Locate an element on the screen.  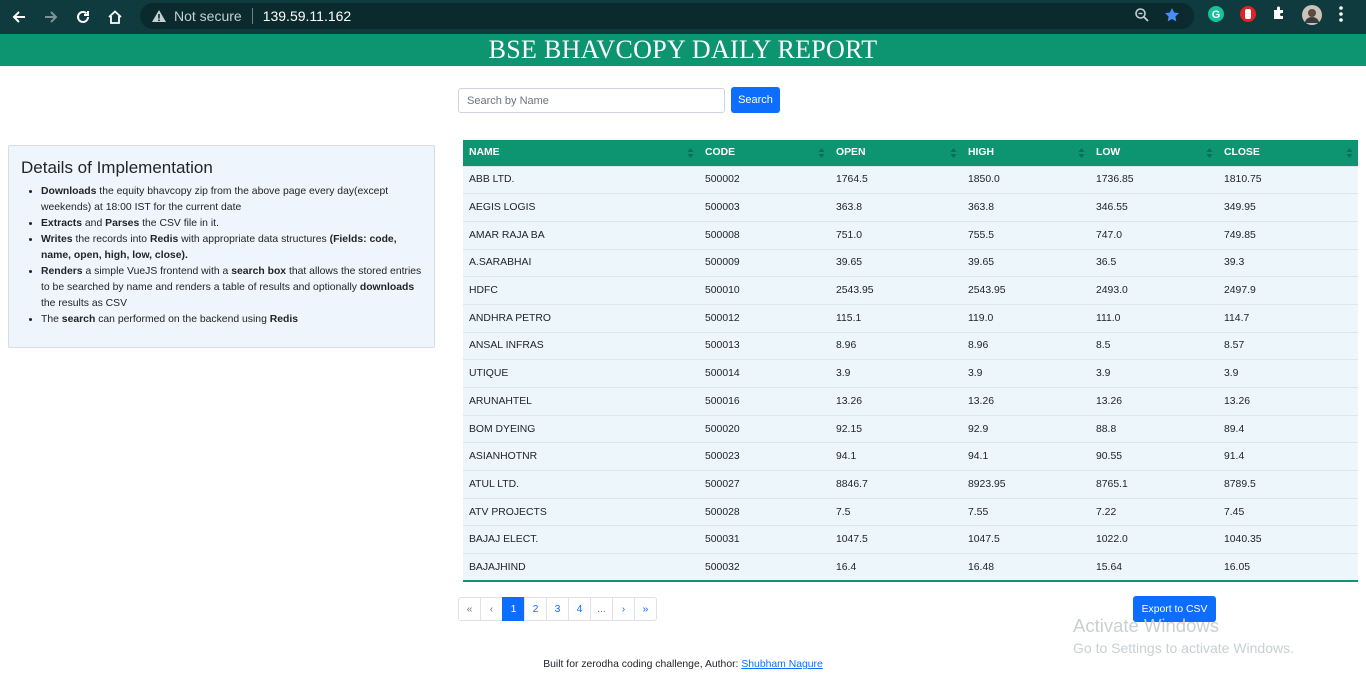
table-cell-close: 1040.35 is located at coordinates (1288, 539).